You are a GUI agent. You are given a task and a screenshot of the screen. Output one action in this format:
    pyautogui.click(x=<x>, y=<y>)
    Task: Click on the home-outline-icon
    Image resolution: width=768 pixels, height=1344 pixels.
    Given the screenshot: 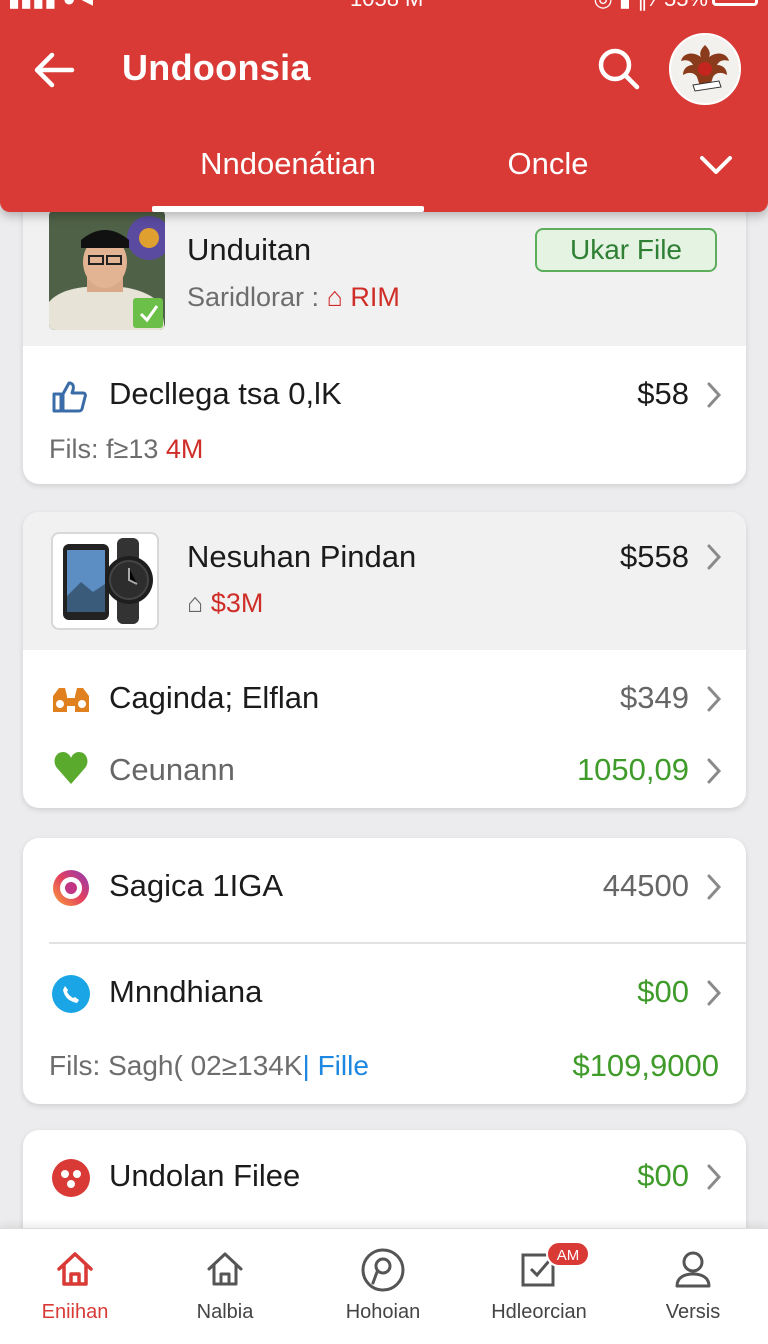 What is the action you would take?
    pyautogui.click(x=225, y=1269)
    